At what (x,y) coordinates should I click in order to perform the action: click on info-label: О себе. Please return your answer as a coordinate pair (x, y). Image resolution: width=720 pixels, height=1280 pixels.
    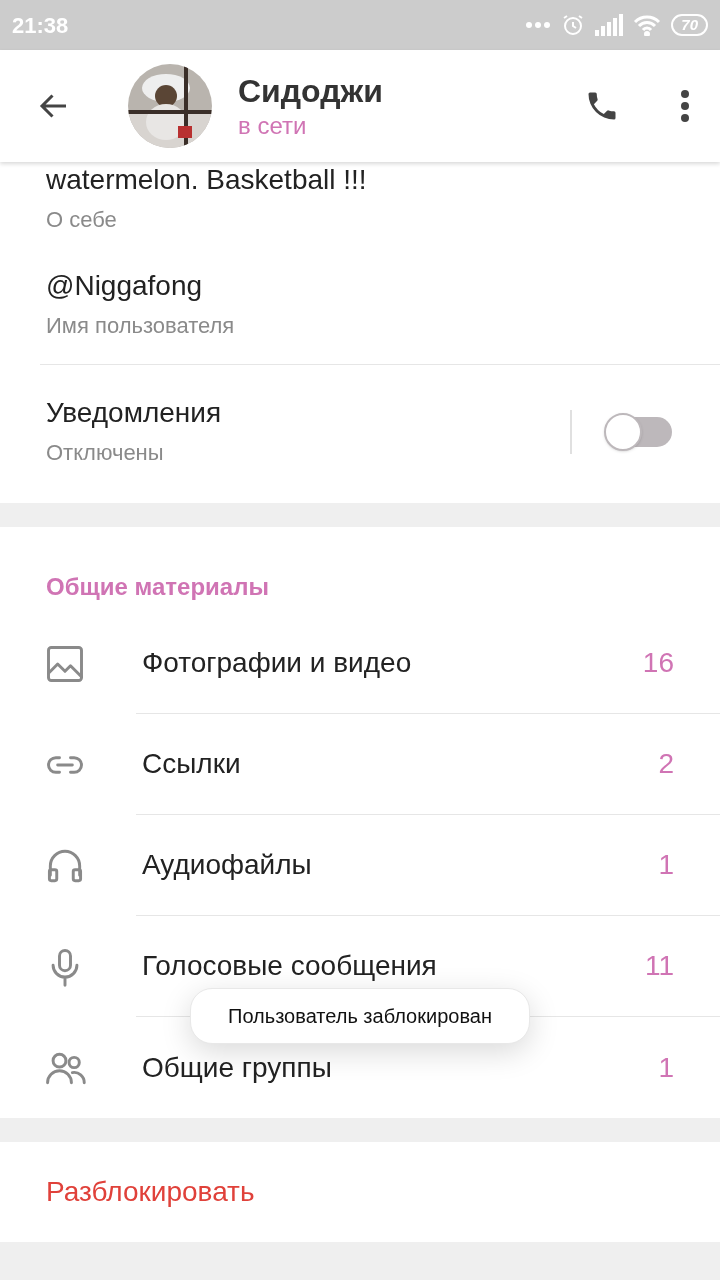
    Looking at the image, I should click on (82, 220).